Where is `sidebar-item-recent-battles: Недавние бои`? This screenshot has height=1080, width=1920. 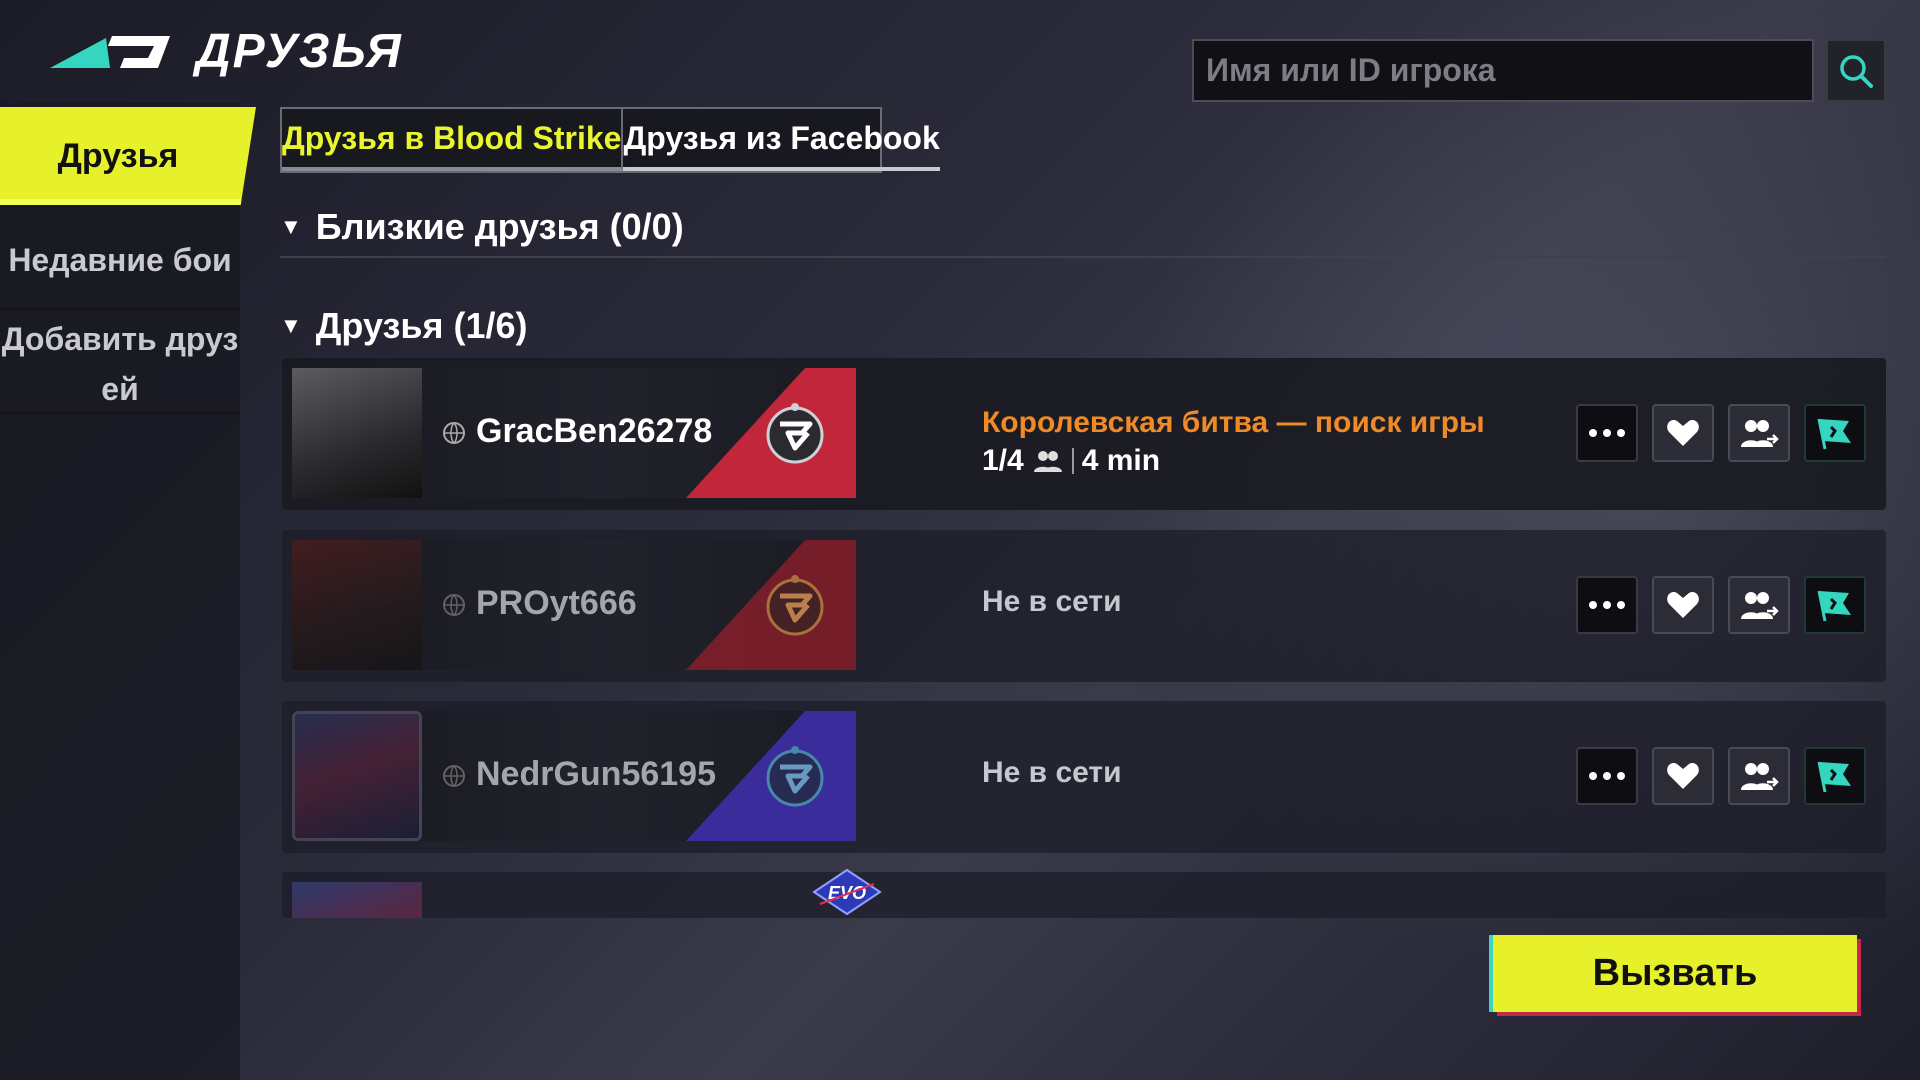 sidebar-item-recent-battles: Недавние бои is located at coordinates (120, 260).